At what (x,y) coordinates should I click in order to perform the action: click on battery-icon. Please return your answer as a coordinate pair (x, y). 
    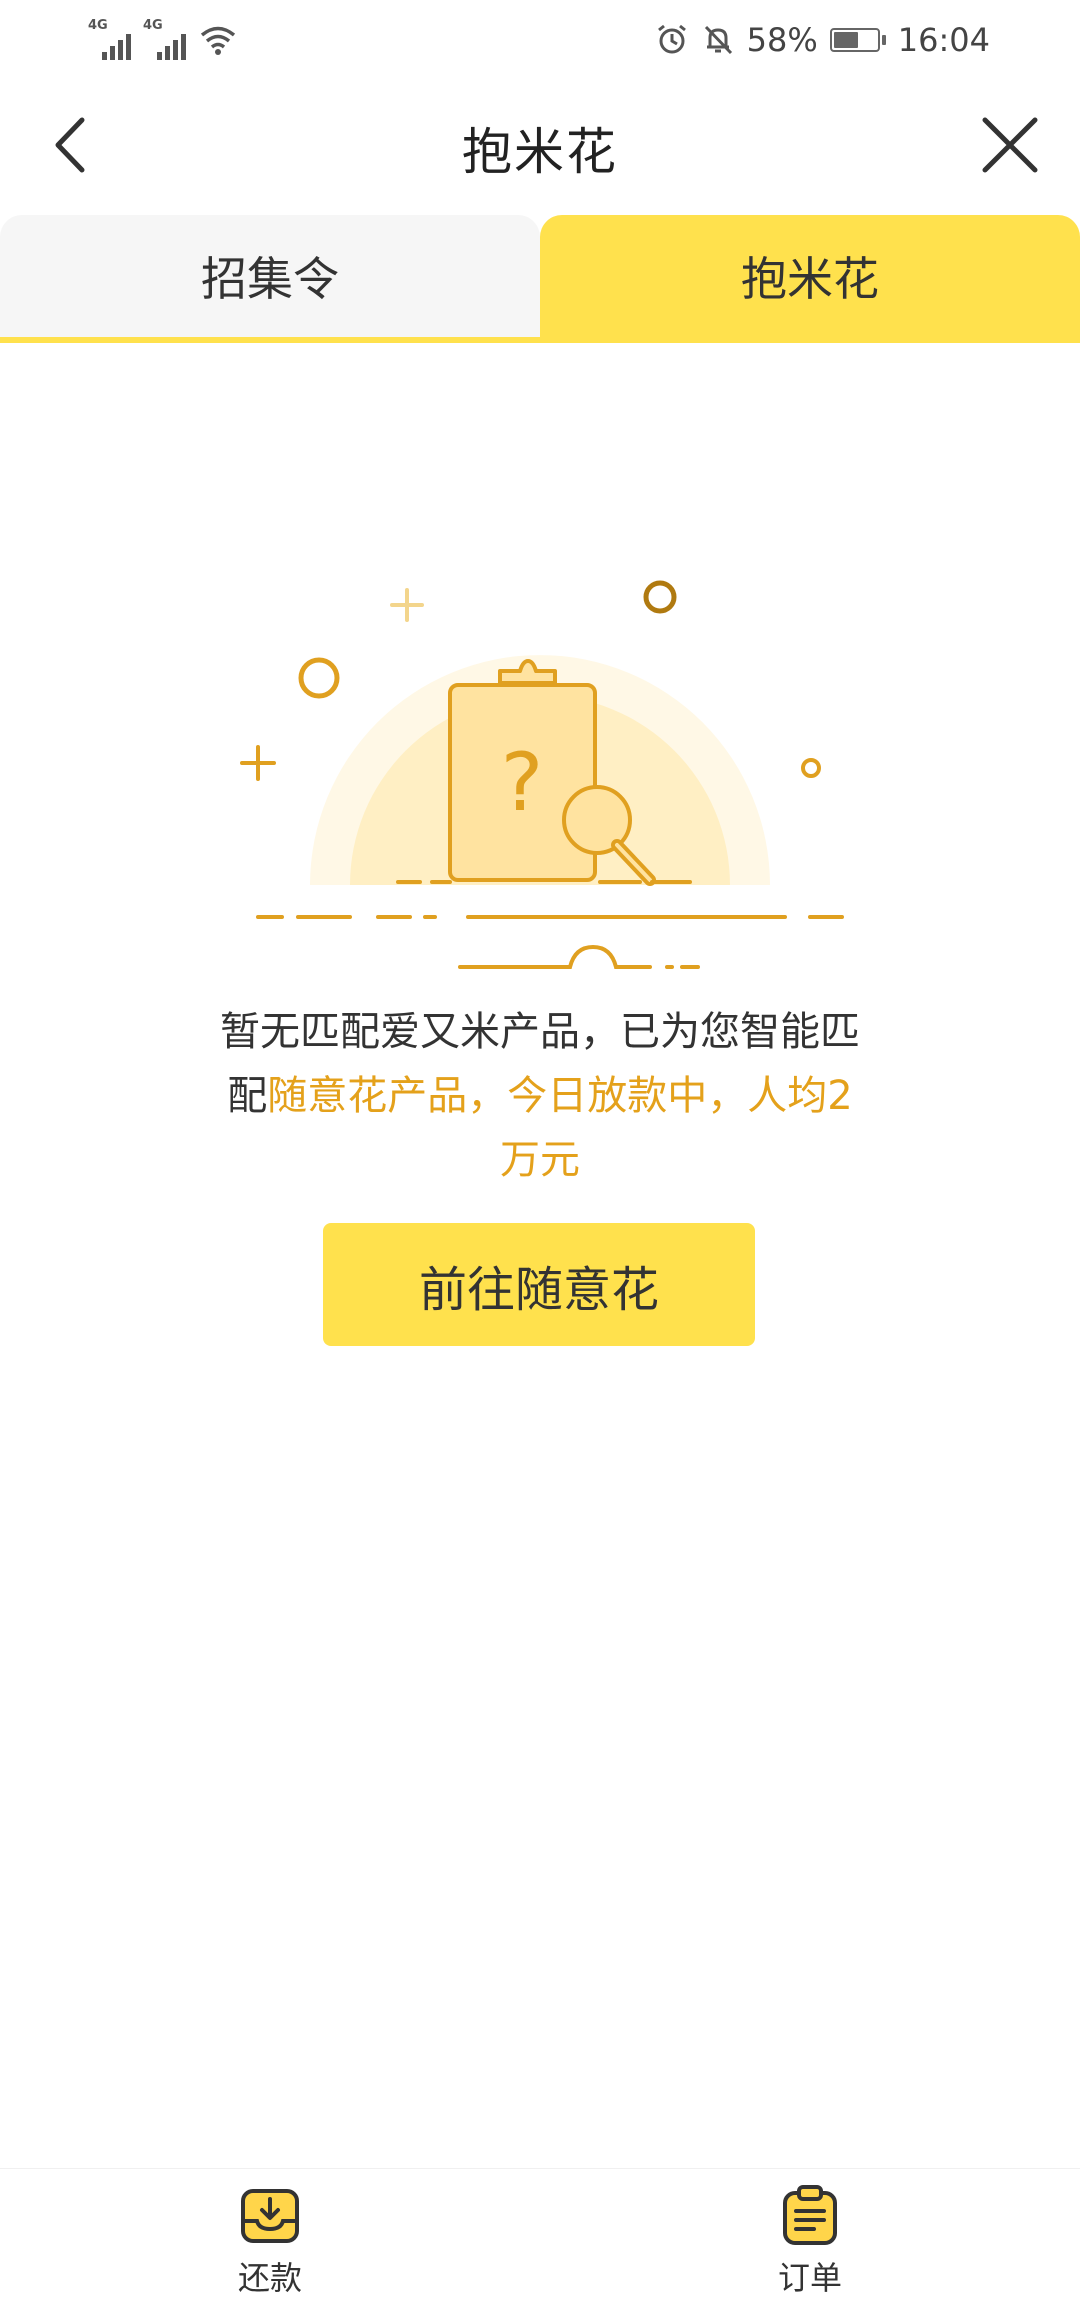
    Looking at the image, I should click on (857, 40).